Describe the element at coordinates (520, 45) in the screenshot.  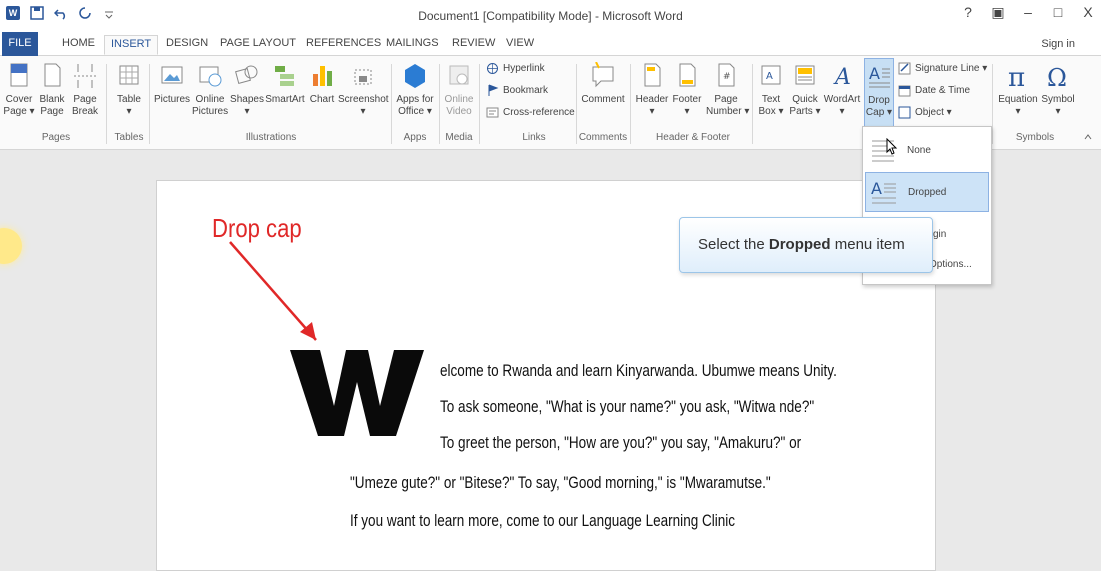
I see `tab-view: VIEW` at that location.